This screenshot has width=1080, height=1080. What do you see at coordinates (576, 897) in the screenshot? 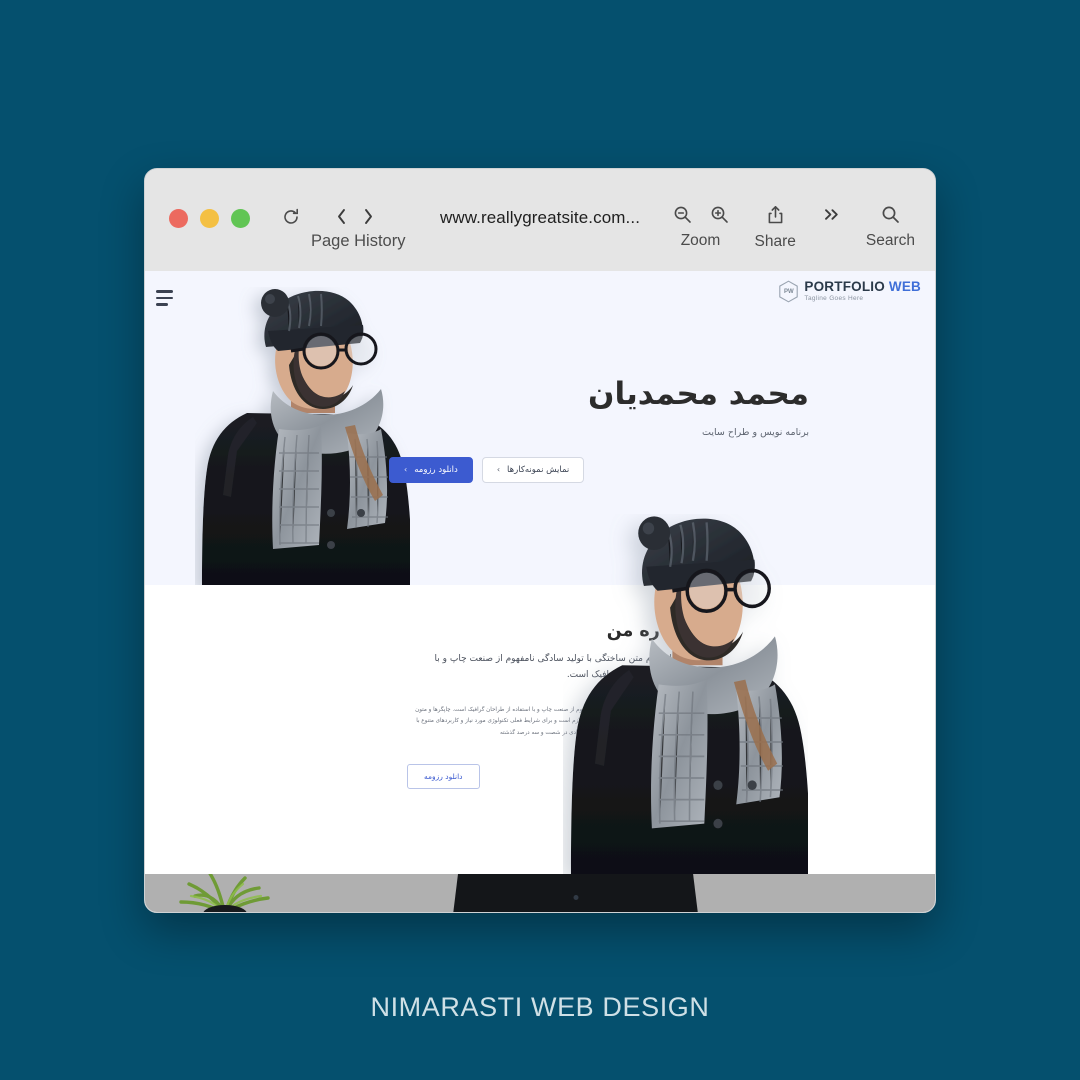
I see `laptop-notch` at bounding box center [576, 897].